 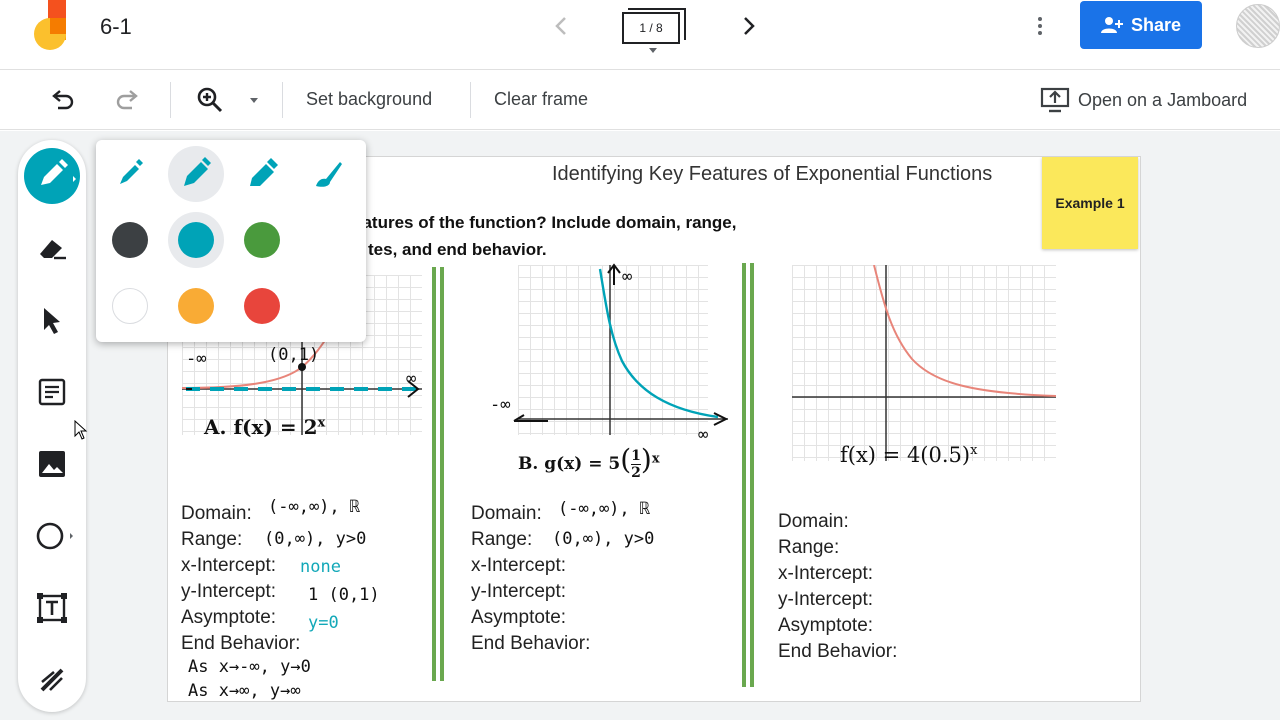 What do you see at coordinates (294, 355) in the screenshot?
I see `graph-a-point-label: (0,1)` at bounding box center [294, 355].